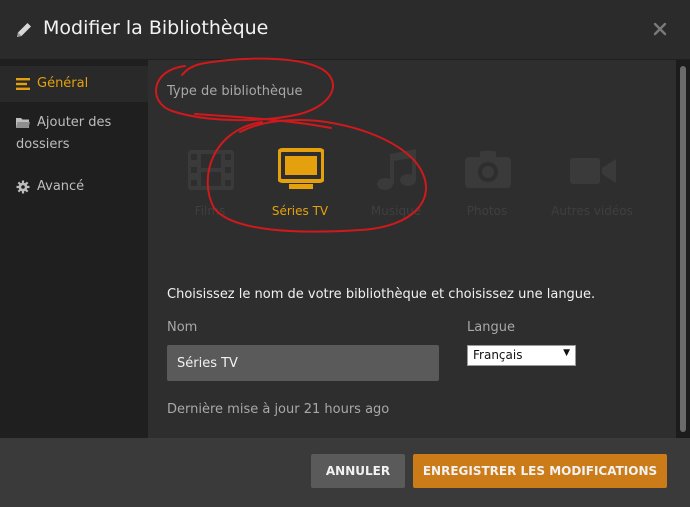  I want to click on library-type-label: Musique, so click(396, 211).